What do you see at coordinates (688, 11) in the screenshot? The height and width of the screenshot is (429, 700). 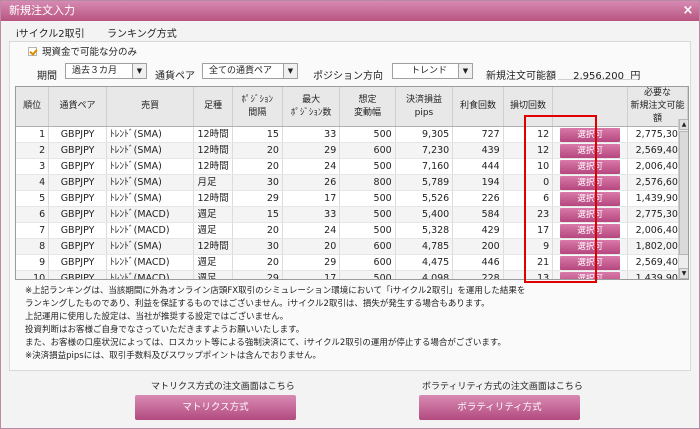 I see `close-icon: ×` at bounding box center [688, 11].